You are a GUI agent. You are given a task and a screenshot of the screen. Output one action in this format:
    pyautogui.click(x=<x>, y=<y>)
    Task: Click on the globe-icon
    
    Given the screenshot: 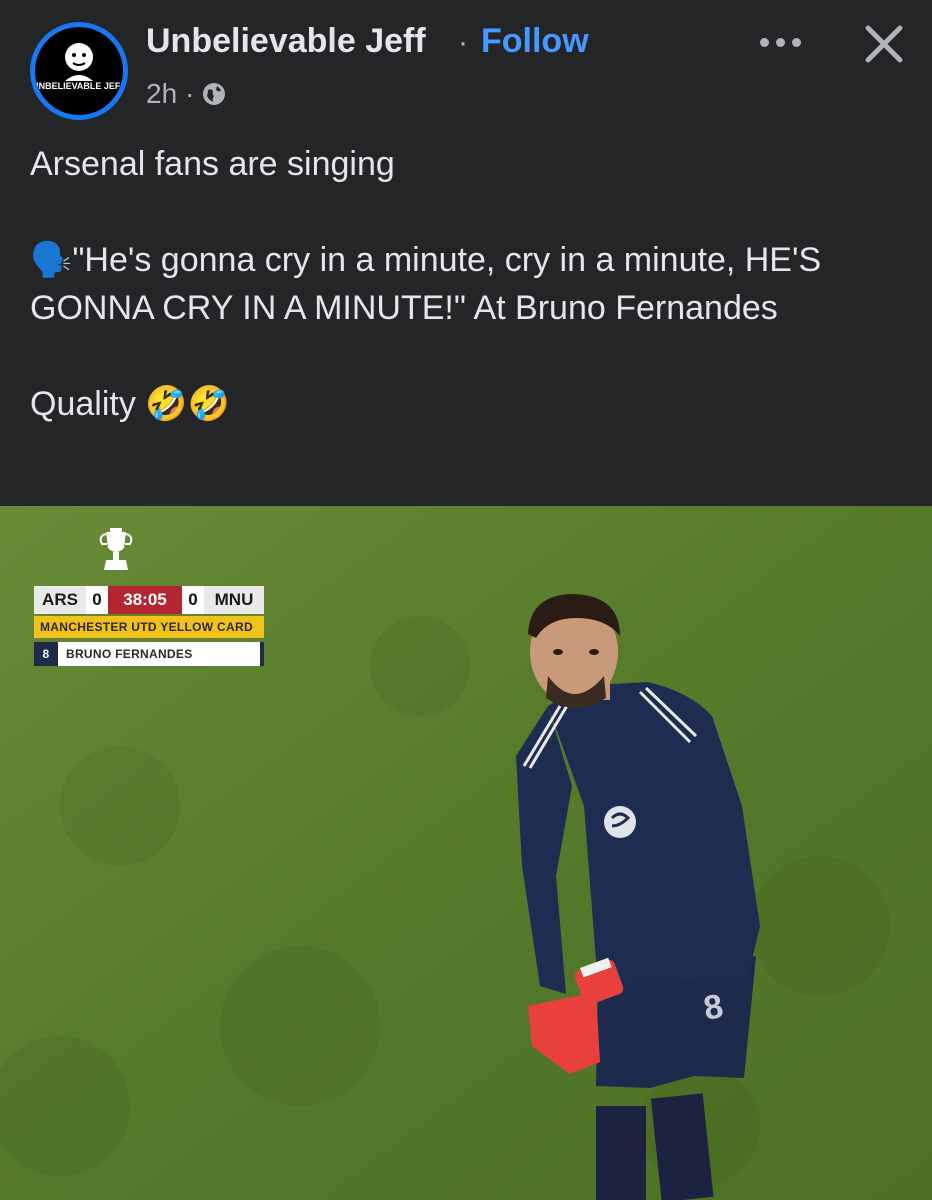 What is the action you would take?
    pyautogui.click(x=214, y=94)
    